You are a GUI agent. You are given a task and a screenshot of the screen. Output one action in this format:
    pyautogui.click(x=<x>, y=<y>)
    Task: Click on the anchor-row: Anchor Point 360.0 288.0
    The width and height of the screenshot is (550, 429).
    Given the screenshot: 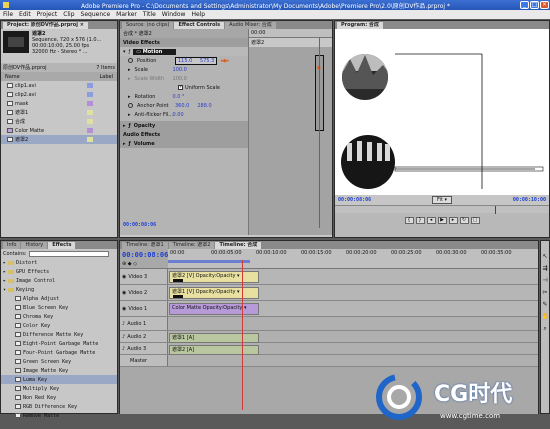 What is the action you would take?
    pyautogui.click(x=184, y=105)
    